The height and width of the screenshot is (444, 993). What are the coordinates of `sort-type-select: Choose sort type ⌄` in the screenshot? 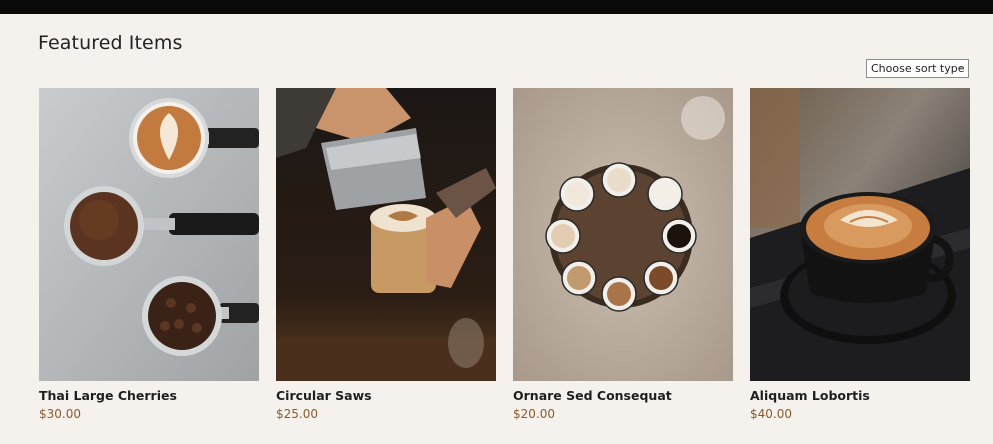 It's located at (917, 68).